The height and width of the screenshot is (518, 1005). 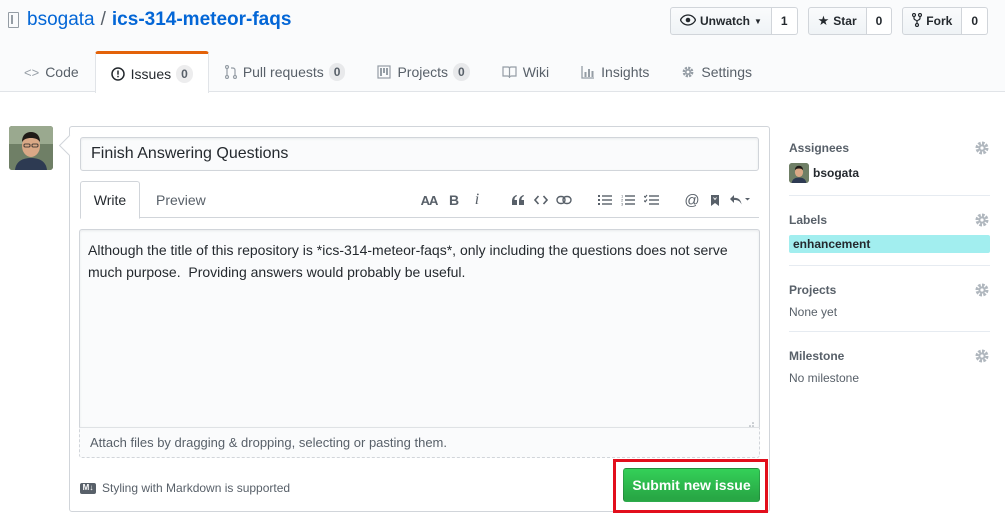 What do you see at coordinates (724, 21) in the screenshot?
I see `unwatch-label: Unwatch` at bounding box center [724, 21].